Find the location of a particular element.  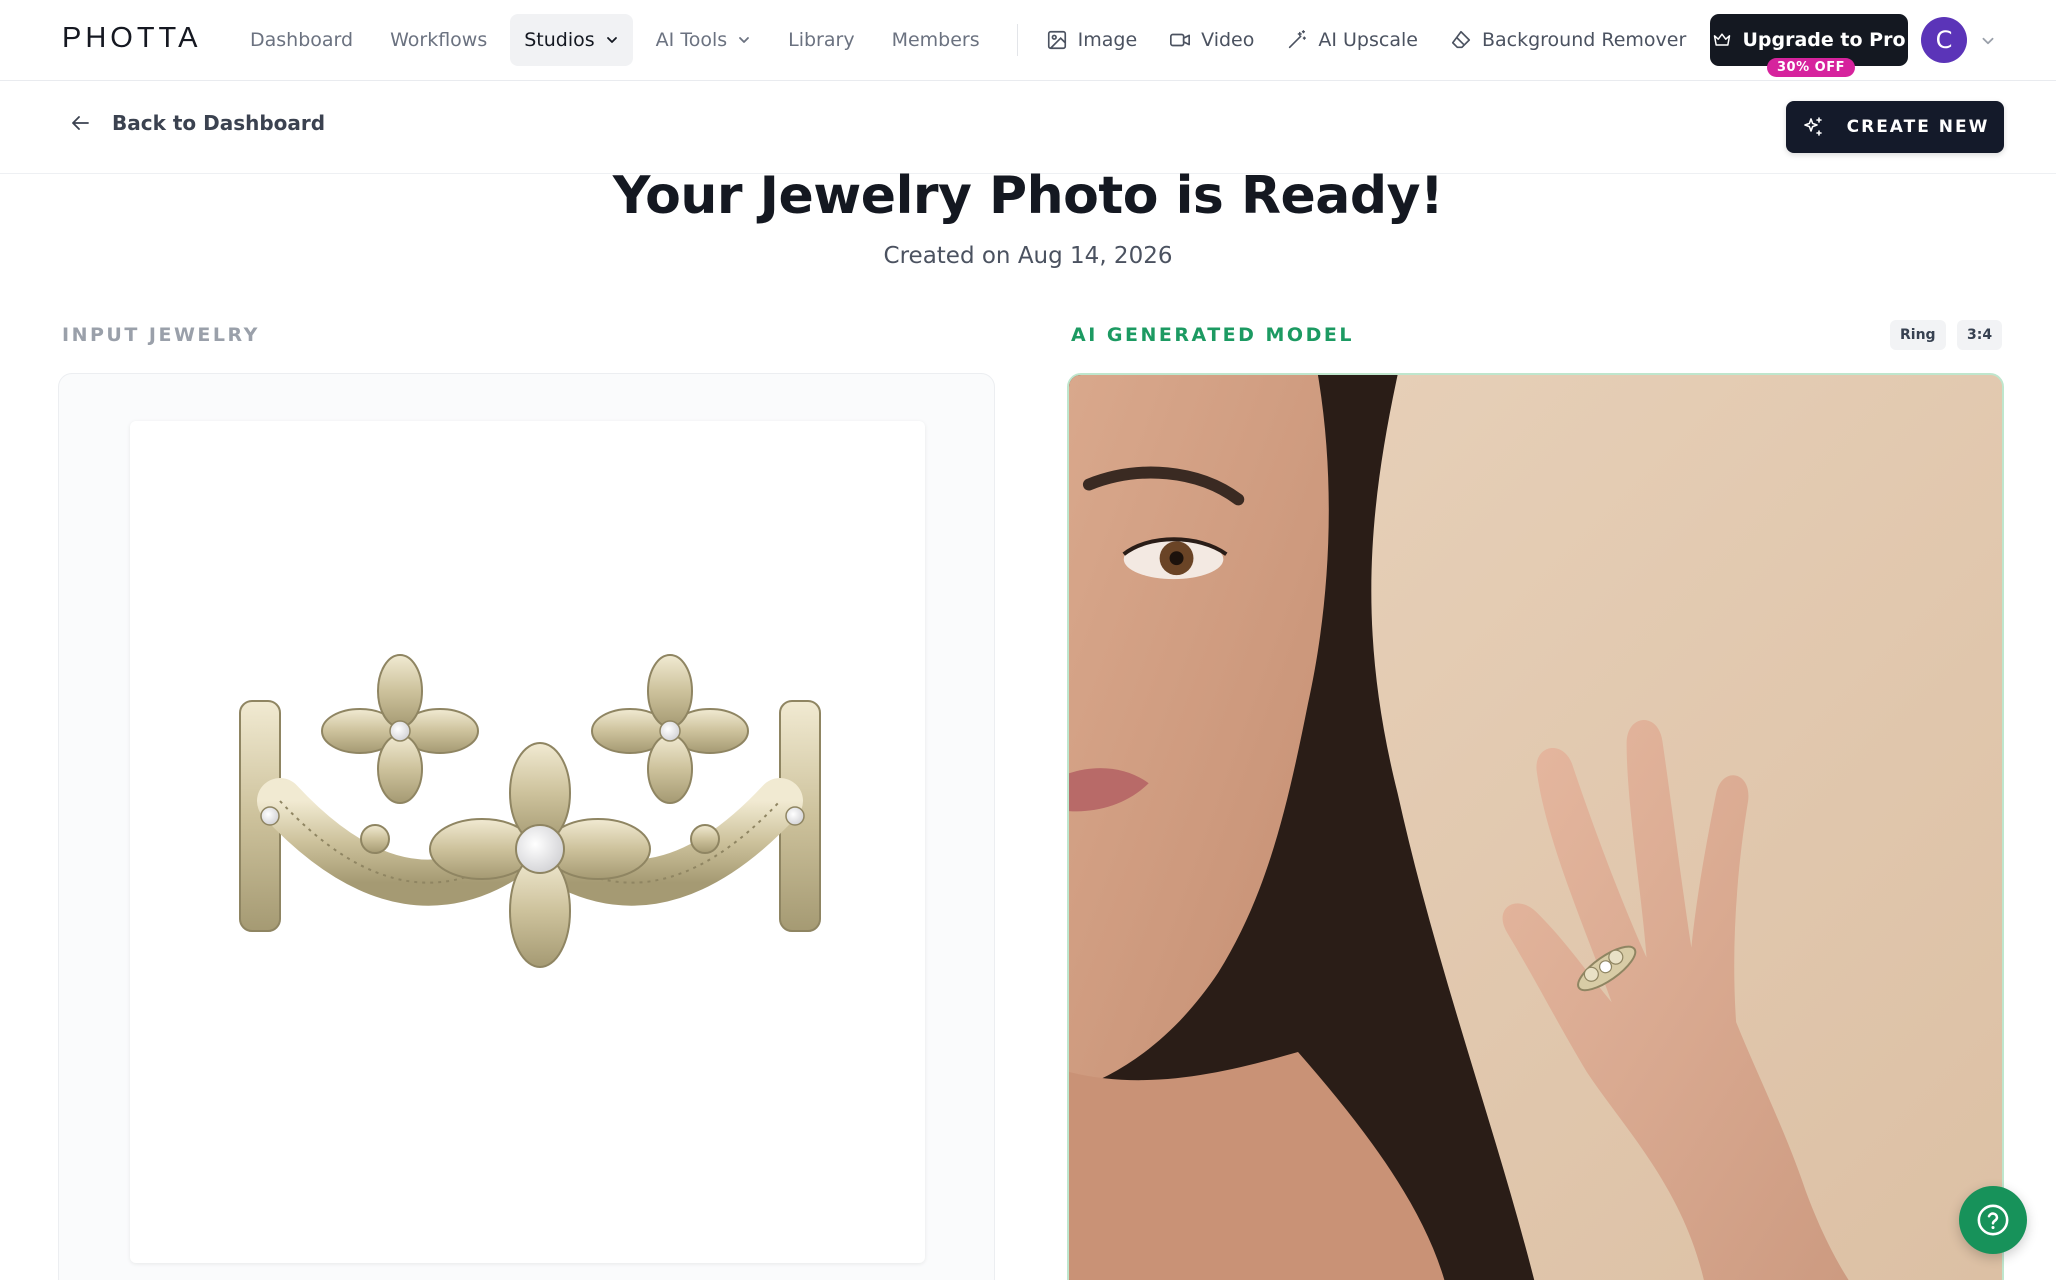

create-new-label: CREATE NEW is located at coordinates (1918, 127).